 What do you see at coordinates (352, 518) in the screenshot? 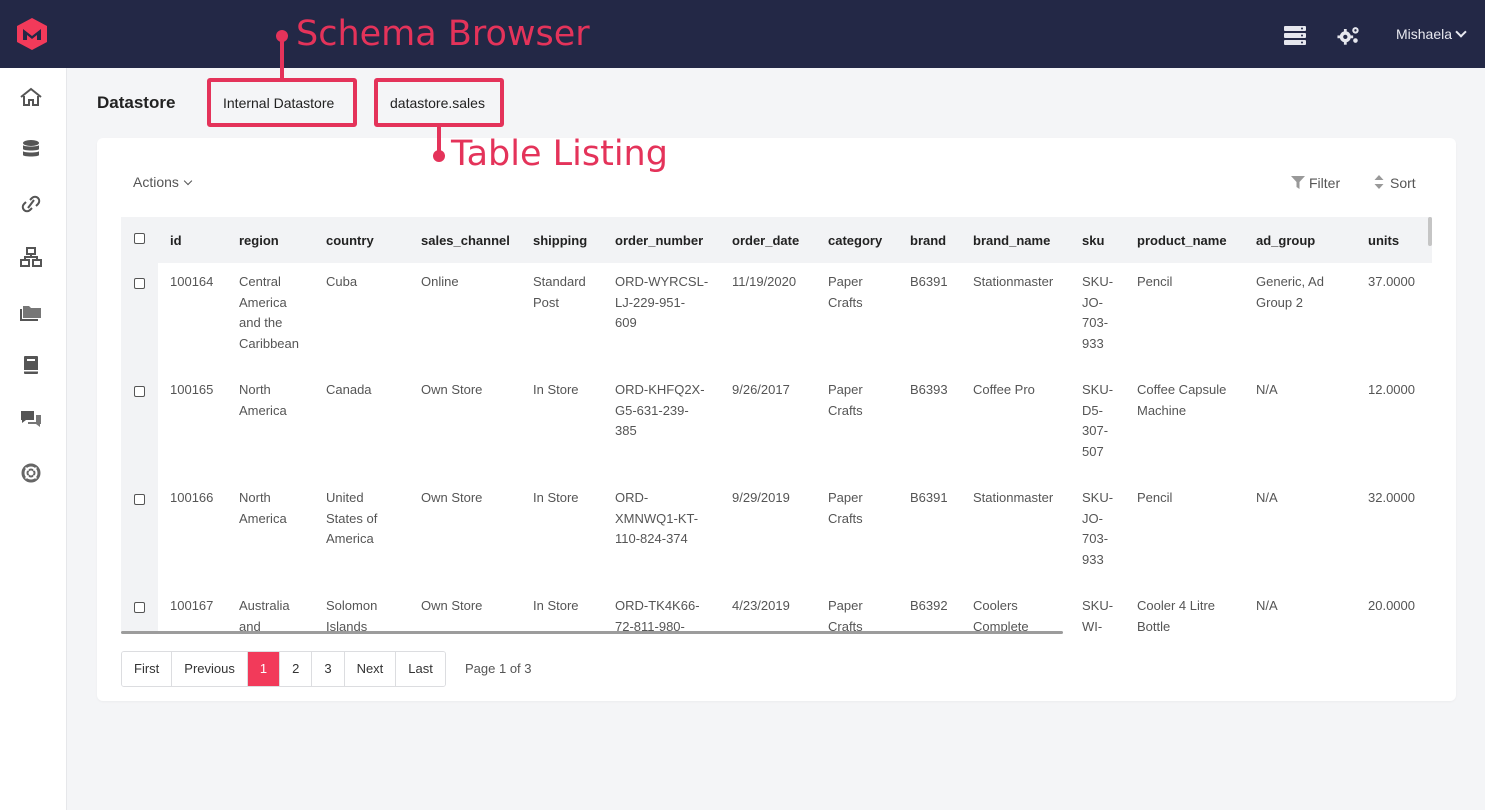
I see `cell-line: States of` at bounding box center [352, 518].